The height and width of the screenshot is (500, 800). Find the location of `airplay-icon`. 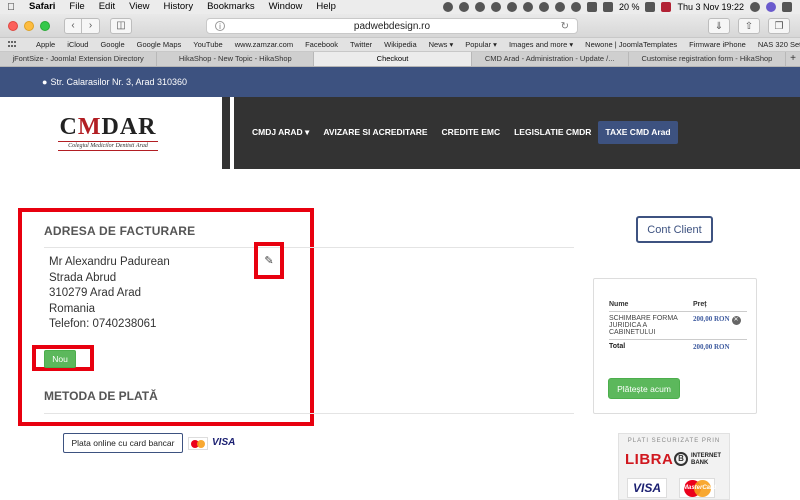

airplay-icon is located at coordinates (591, 7).